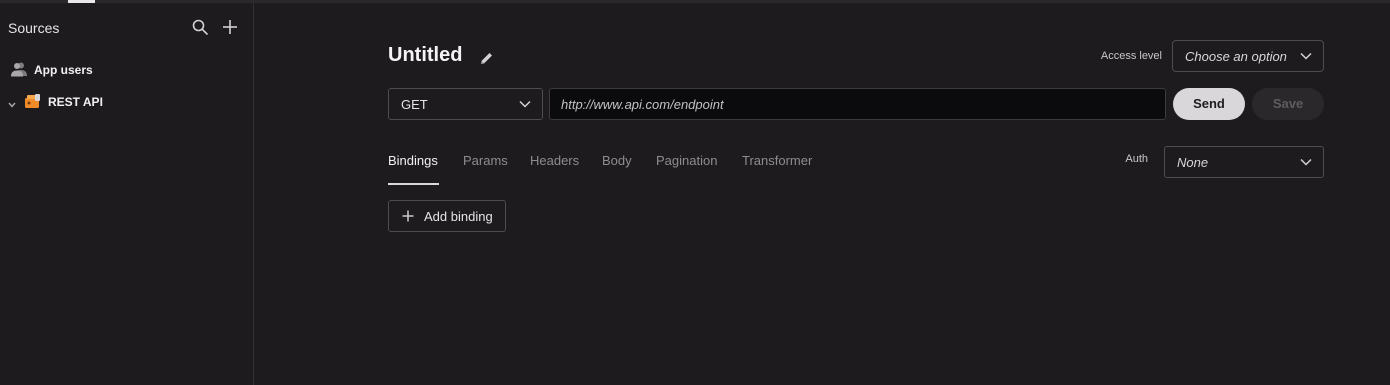 This screenshot has height=385, width=1390. What do you see at coordinates (200, 27) in the screenshot?
I see `search-icon` at bounding box center [200, 27].